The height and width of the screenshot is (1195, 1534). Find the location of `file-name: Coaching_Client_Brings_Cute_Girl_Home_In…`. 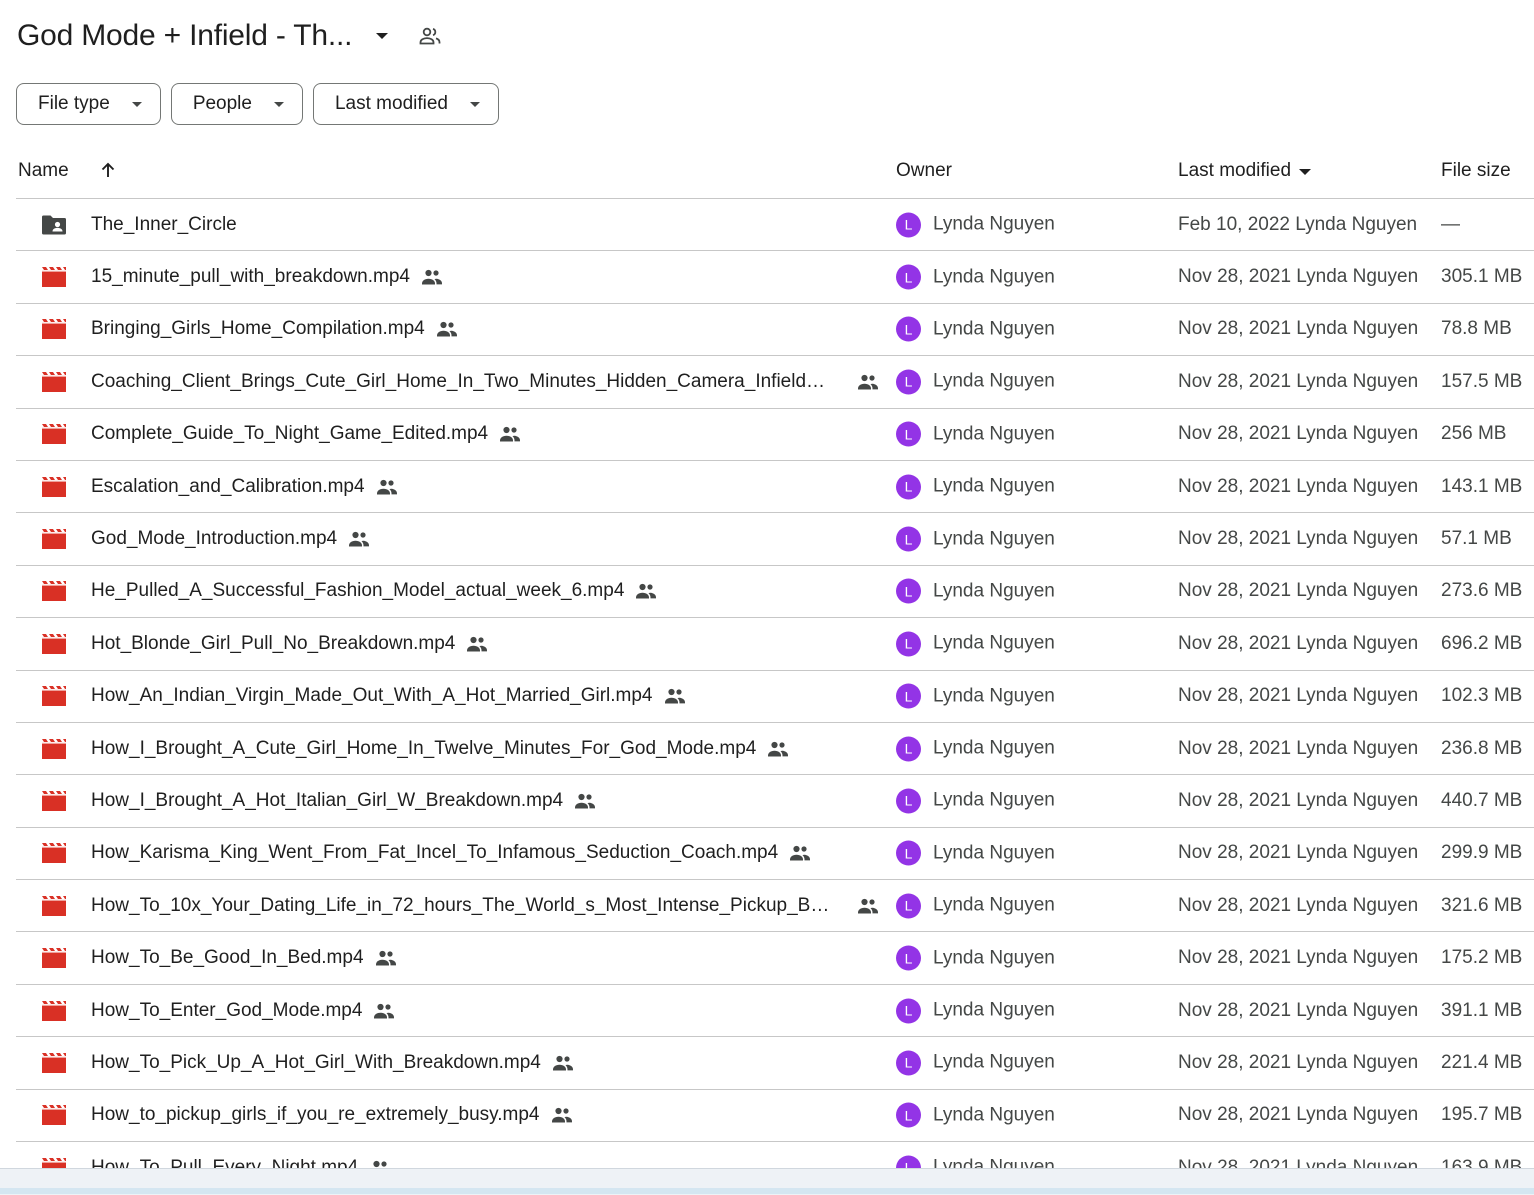

file-name: Coaching_Client_Brings_Cute_Girl_Home_In… is located at coordinates (461, 381).